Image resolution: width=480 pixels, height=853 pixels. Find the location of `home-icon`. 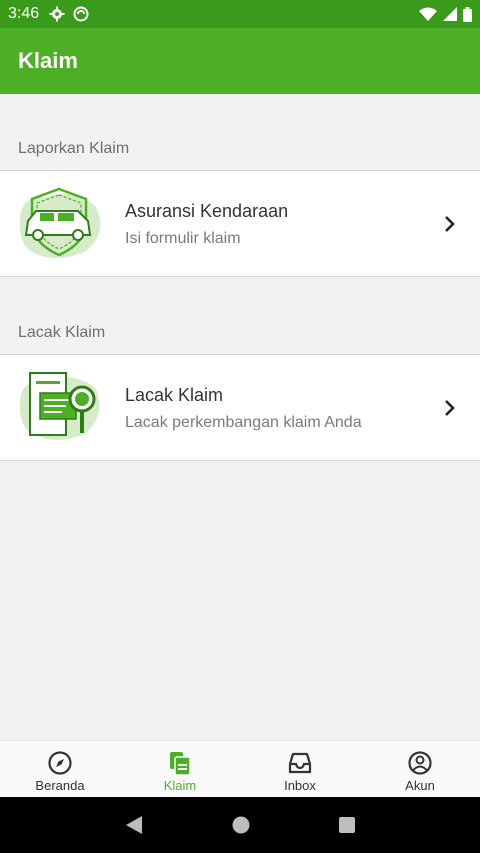

home-icon is located at coordinates (241, 825).